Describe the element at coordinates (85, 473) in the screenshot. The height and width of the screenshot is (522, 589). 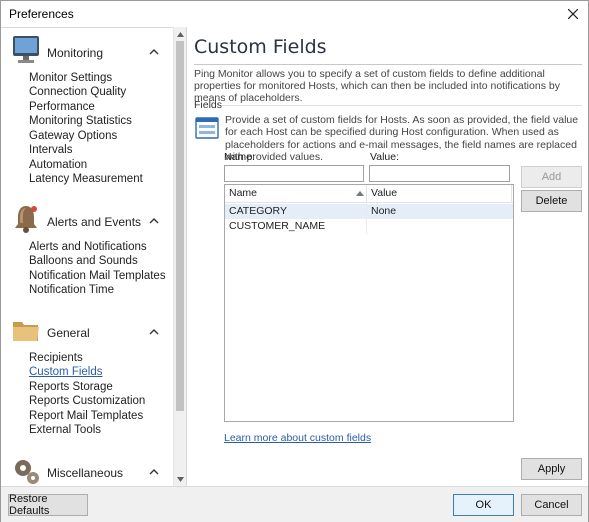
I see `sidebar-group-title: Miscellaneous` at that location.